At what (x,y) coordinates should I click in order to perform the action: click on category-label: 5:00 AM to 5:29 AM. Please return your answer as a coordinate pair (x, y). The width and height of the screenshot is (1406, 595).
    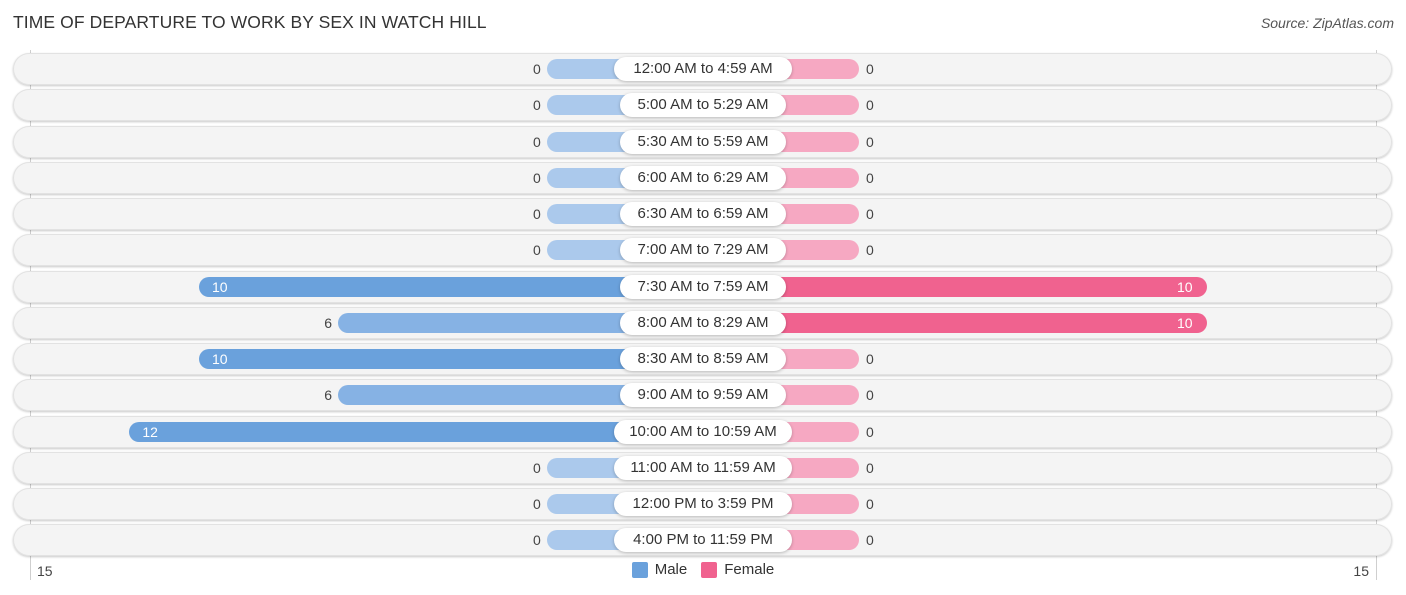
    Looking at the image, I should click on (703, 105).